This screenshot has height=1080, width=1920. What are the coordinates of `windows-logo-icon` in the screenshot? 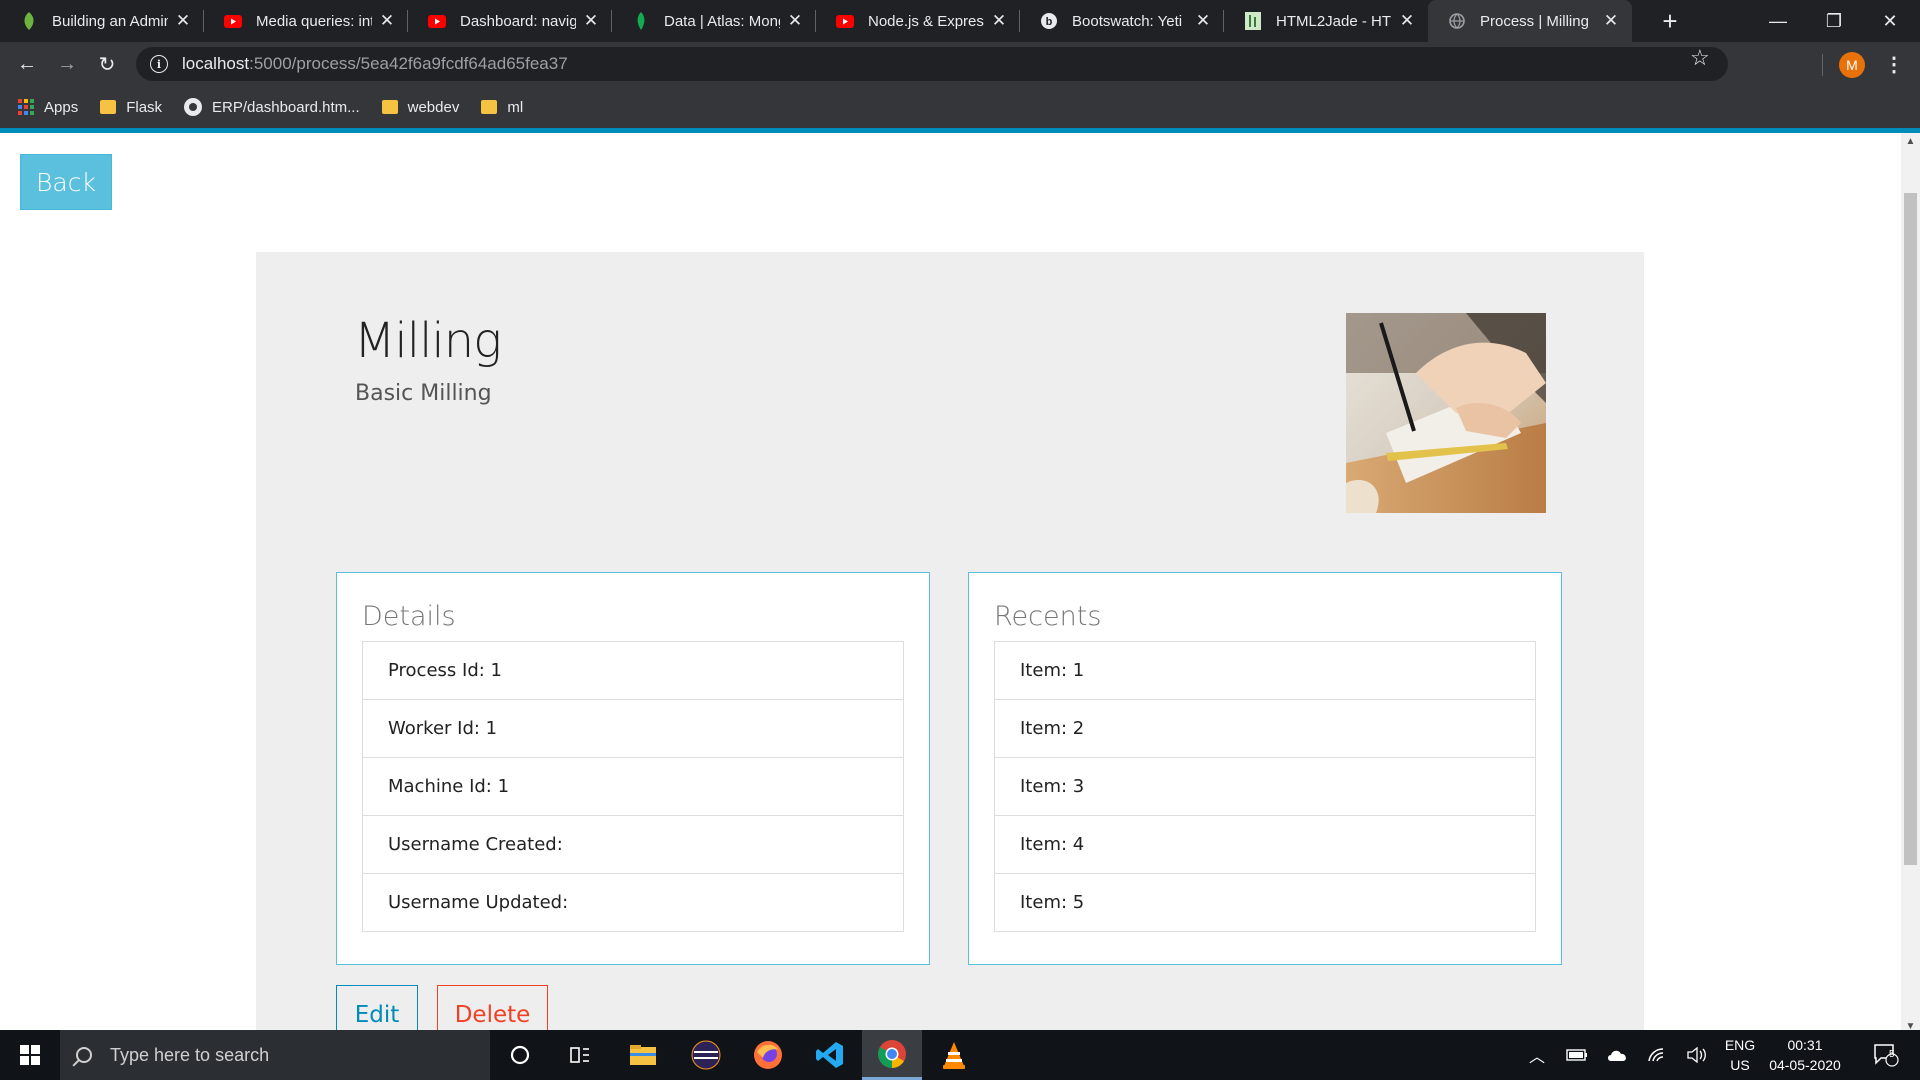 It's located at (30, 1055).